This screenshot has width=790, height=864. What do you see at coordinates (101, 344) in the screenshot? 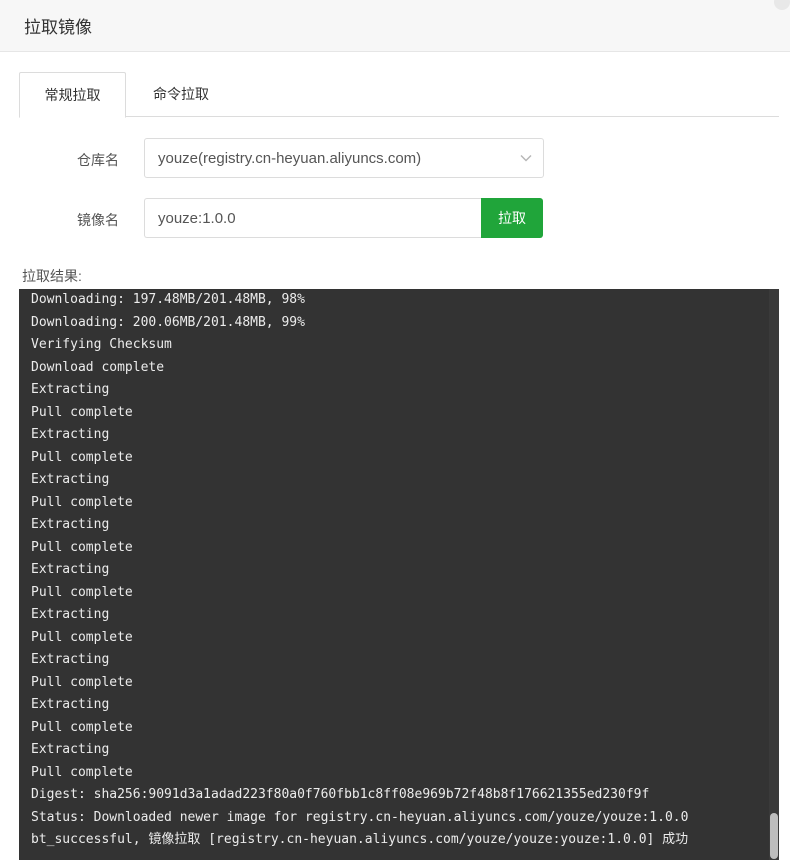
I see `console-line: Verifying Checksum` at bounding box center [101, 344].